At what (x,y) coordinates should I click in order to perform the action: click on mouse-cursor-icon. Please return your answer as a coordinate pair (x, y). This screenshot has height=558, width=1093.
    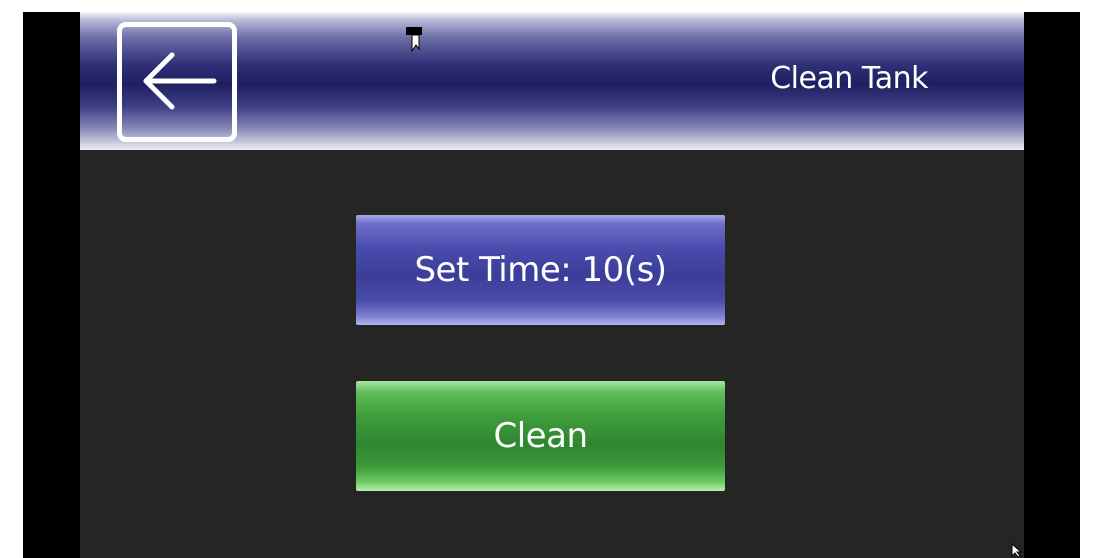
    Looking at the image, I should click on (414, 40).